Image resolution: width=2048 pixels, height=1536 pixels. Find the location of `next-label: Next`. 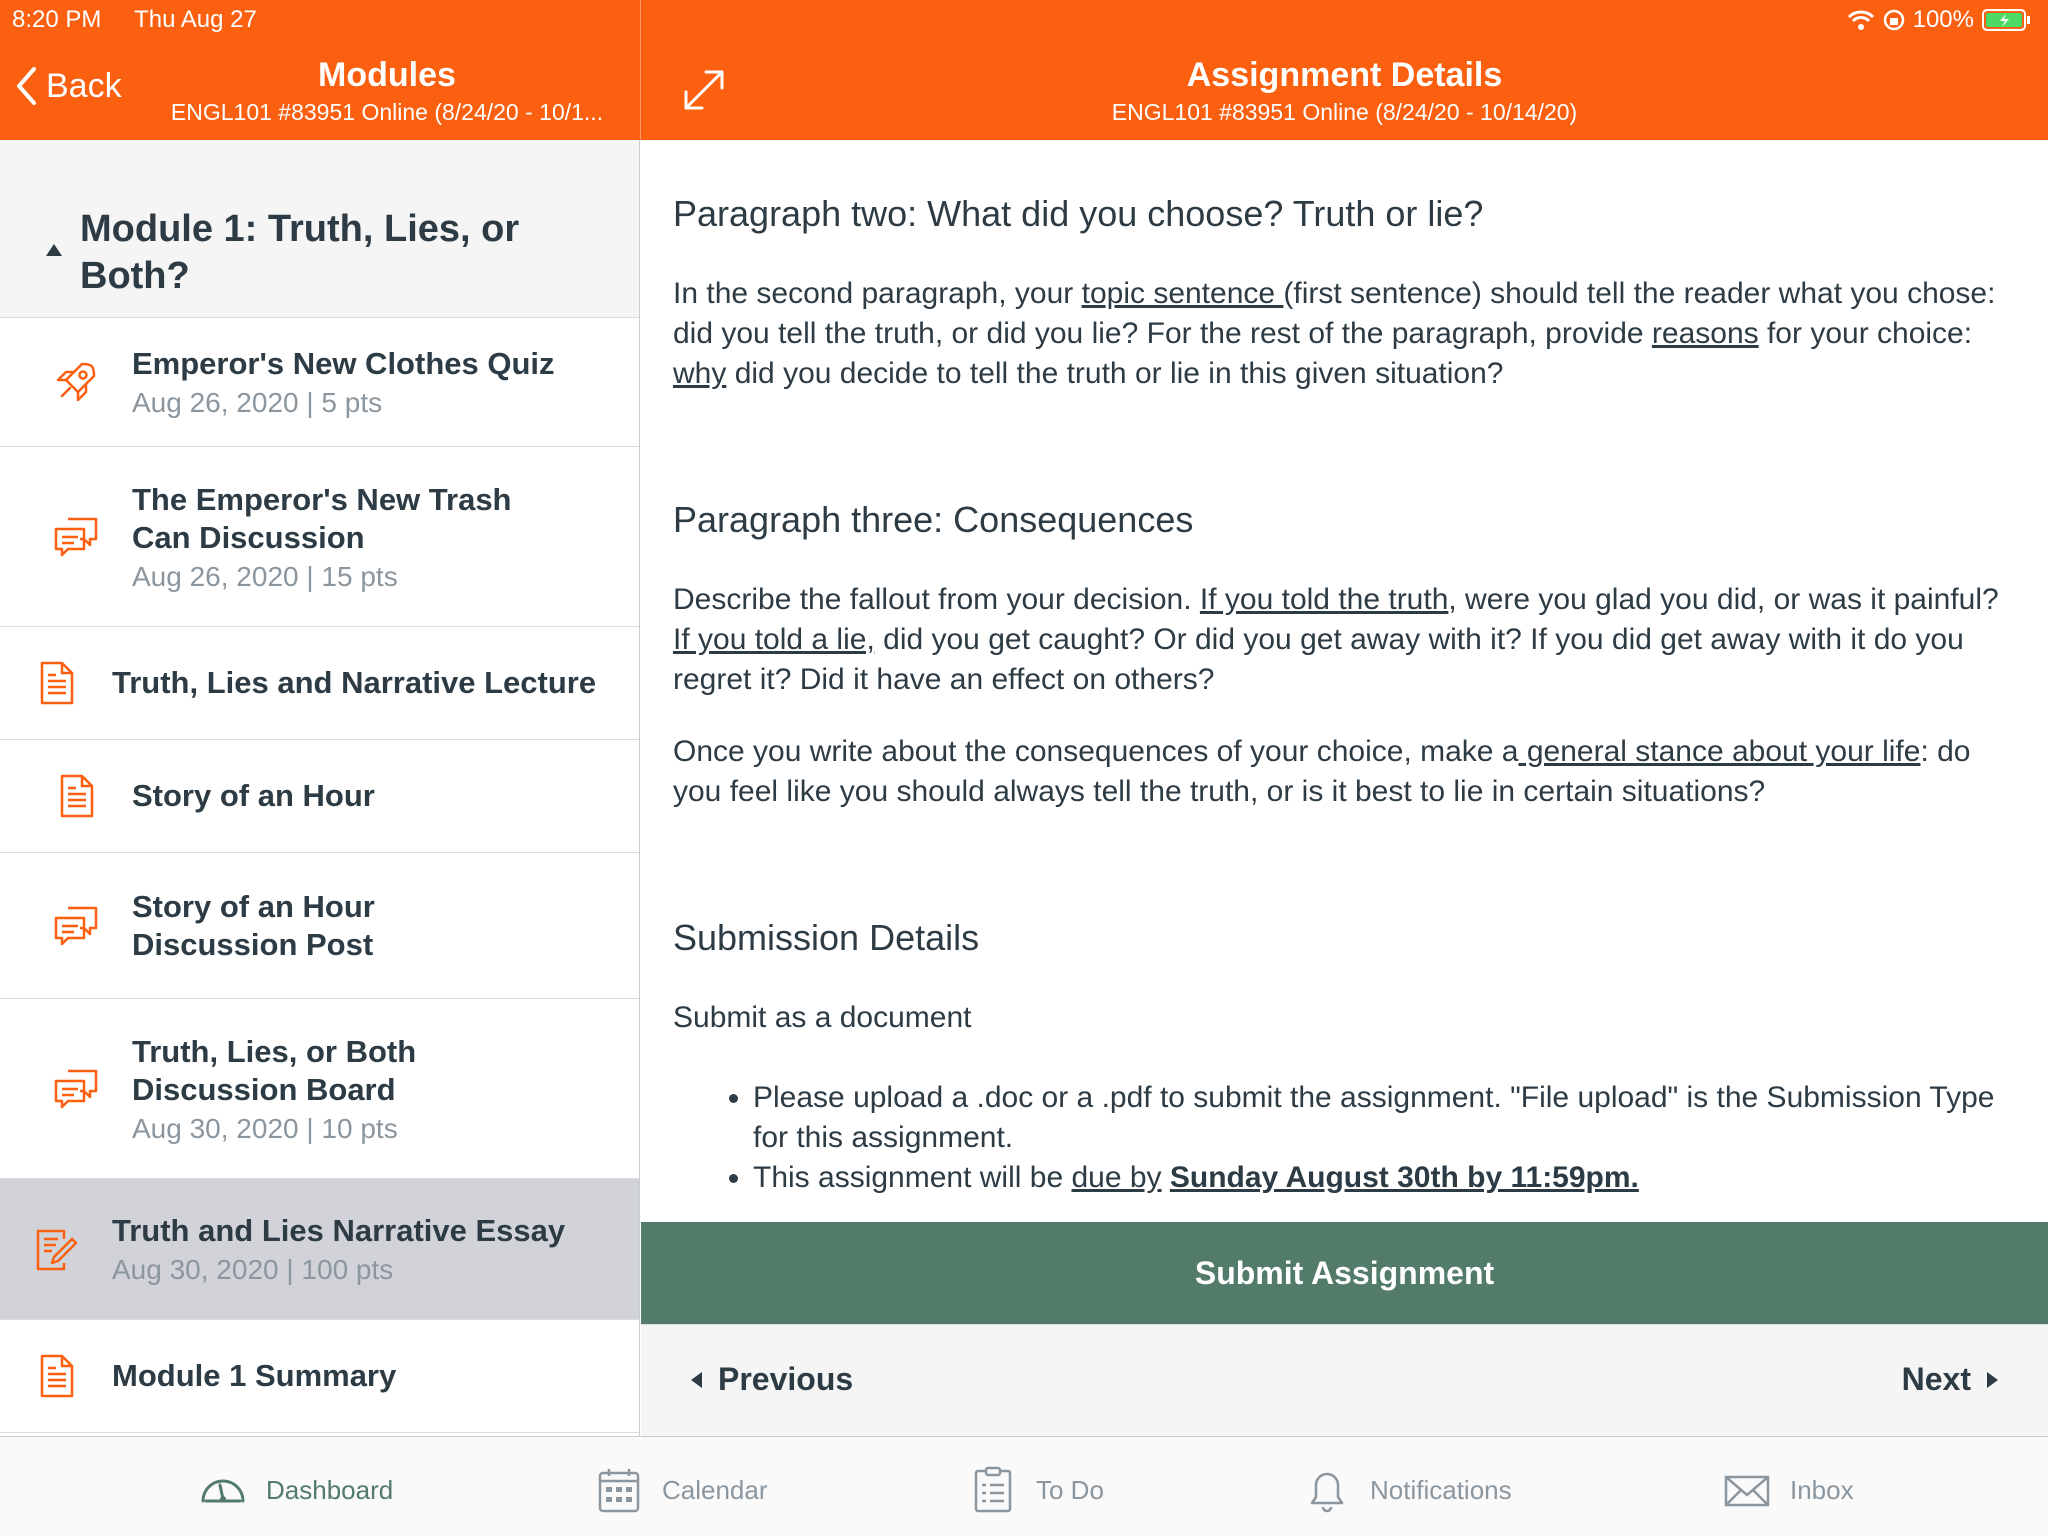

next-label: Next is located at coordinates (1936, 1379).